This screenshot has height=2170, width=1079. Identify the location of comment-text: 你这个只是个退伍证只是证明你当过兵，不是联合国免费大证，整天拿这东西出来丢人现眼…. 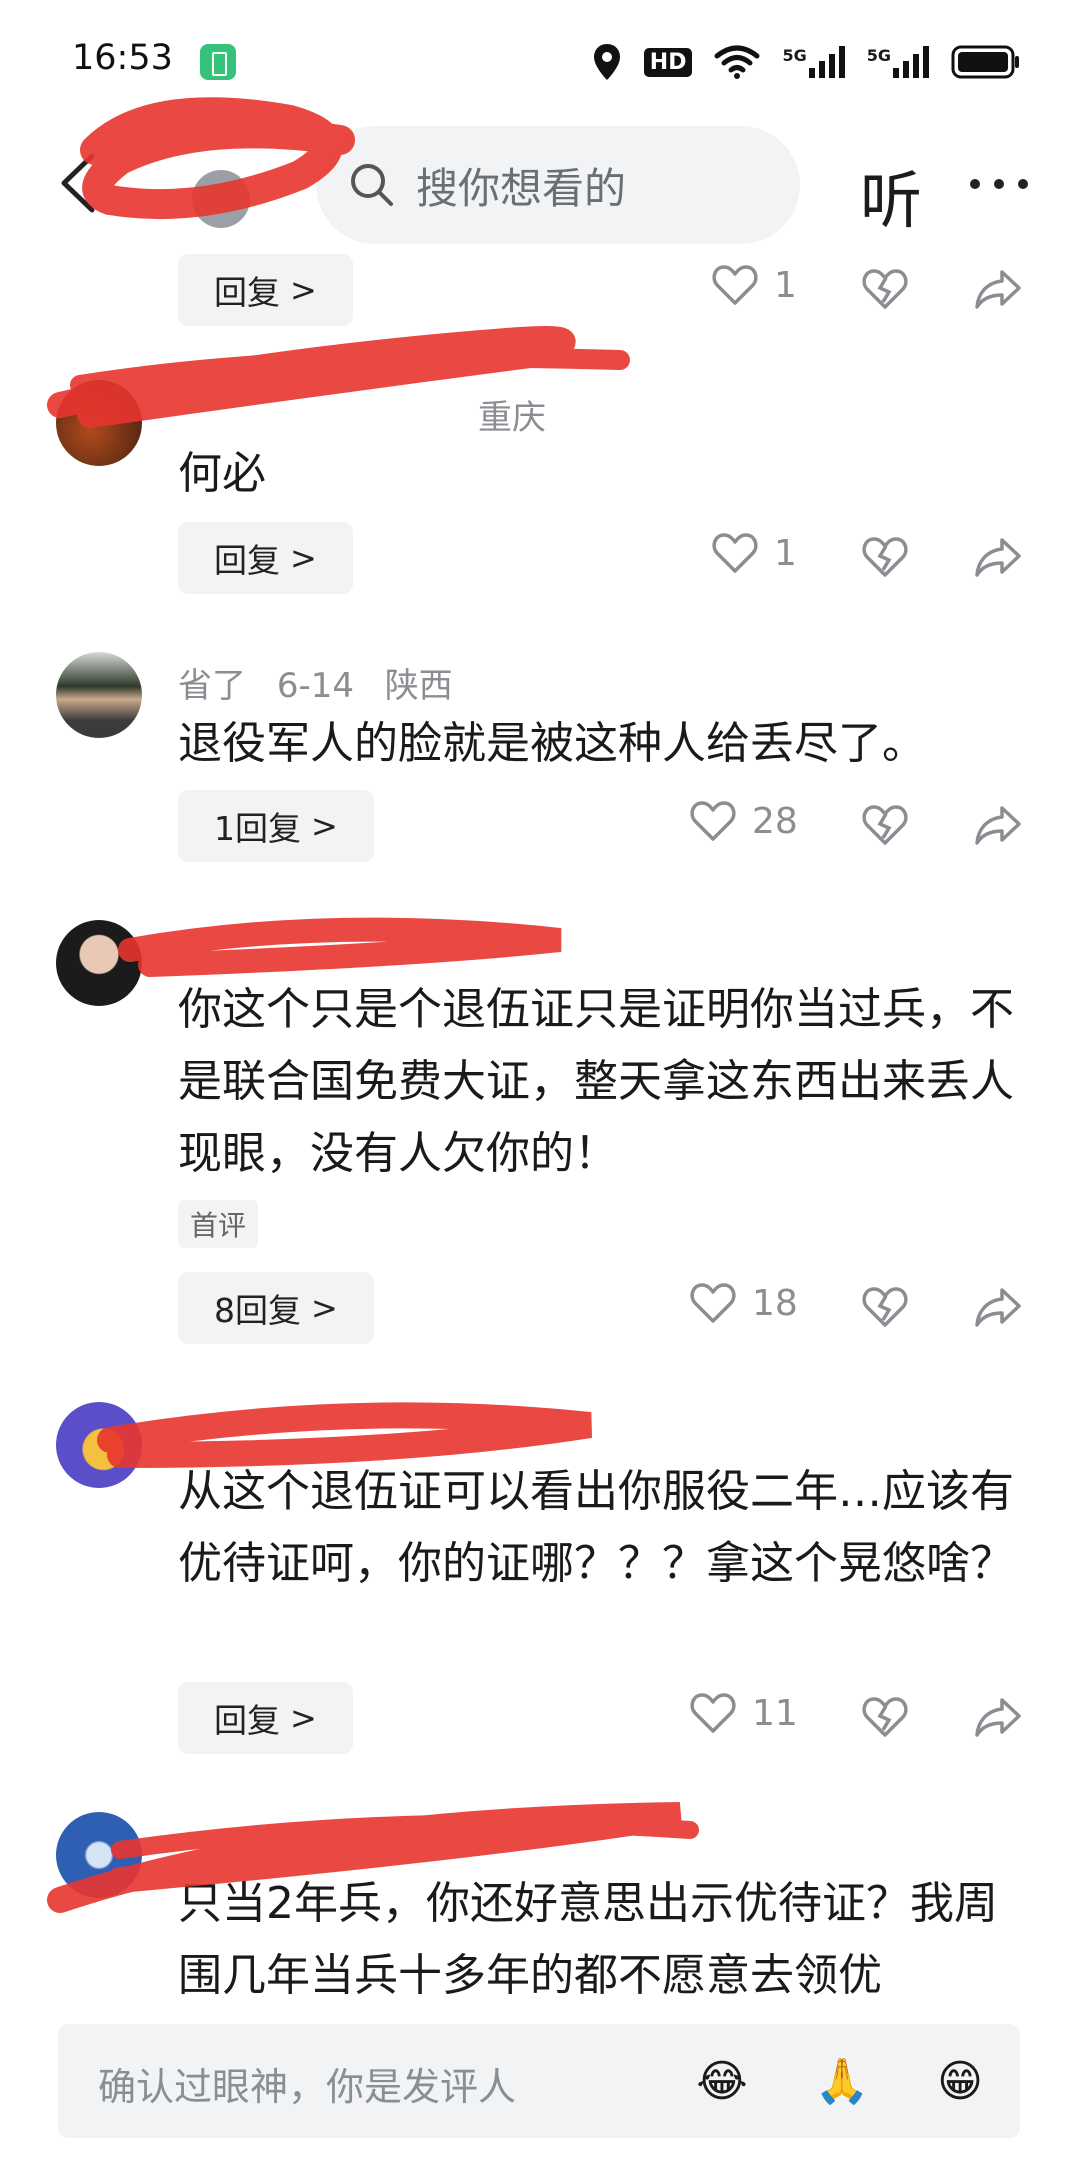
(596, 1081).